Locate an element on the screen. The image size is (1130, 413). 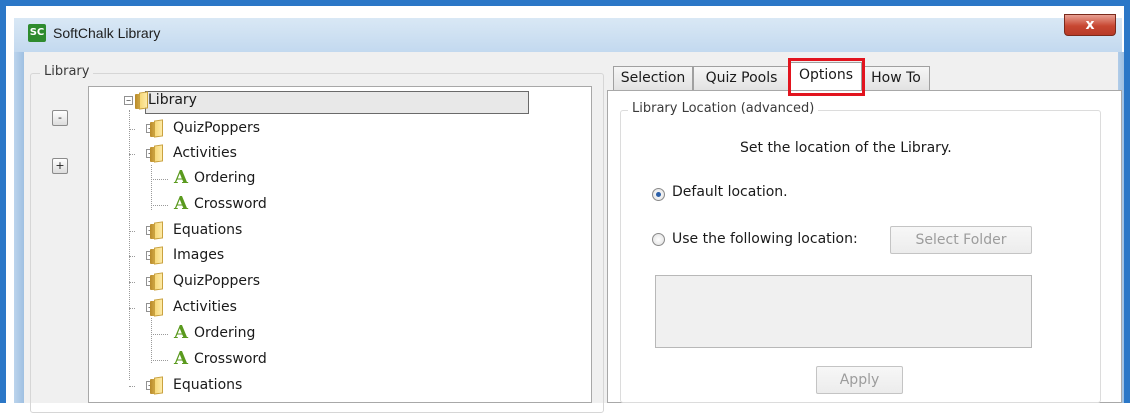
library-group-label: Library is located at coordinates (67, 71).